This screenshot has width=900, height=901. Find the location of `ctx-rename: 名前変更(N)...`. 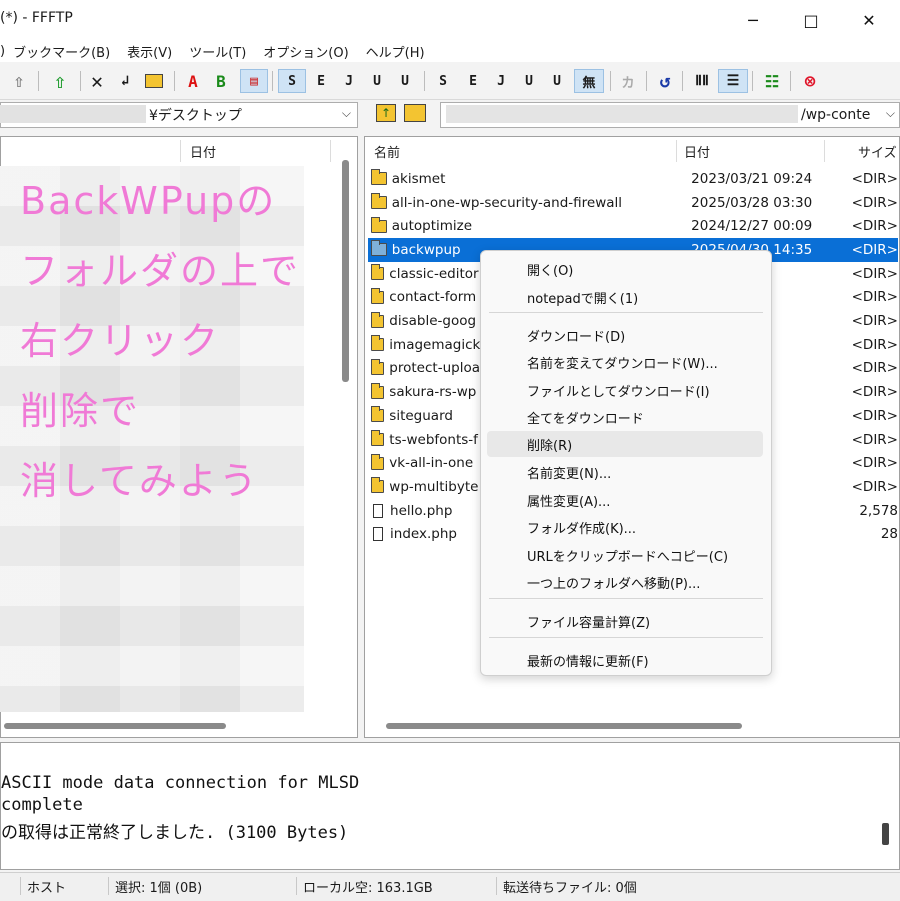

ctx-rename: 名前変更(N)... is located at coordinates (569, 472).